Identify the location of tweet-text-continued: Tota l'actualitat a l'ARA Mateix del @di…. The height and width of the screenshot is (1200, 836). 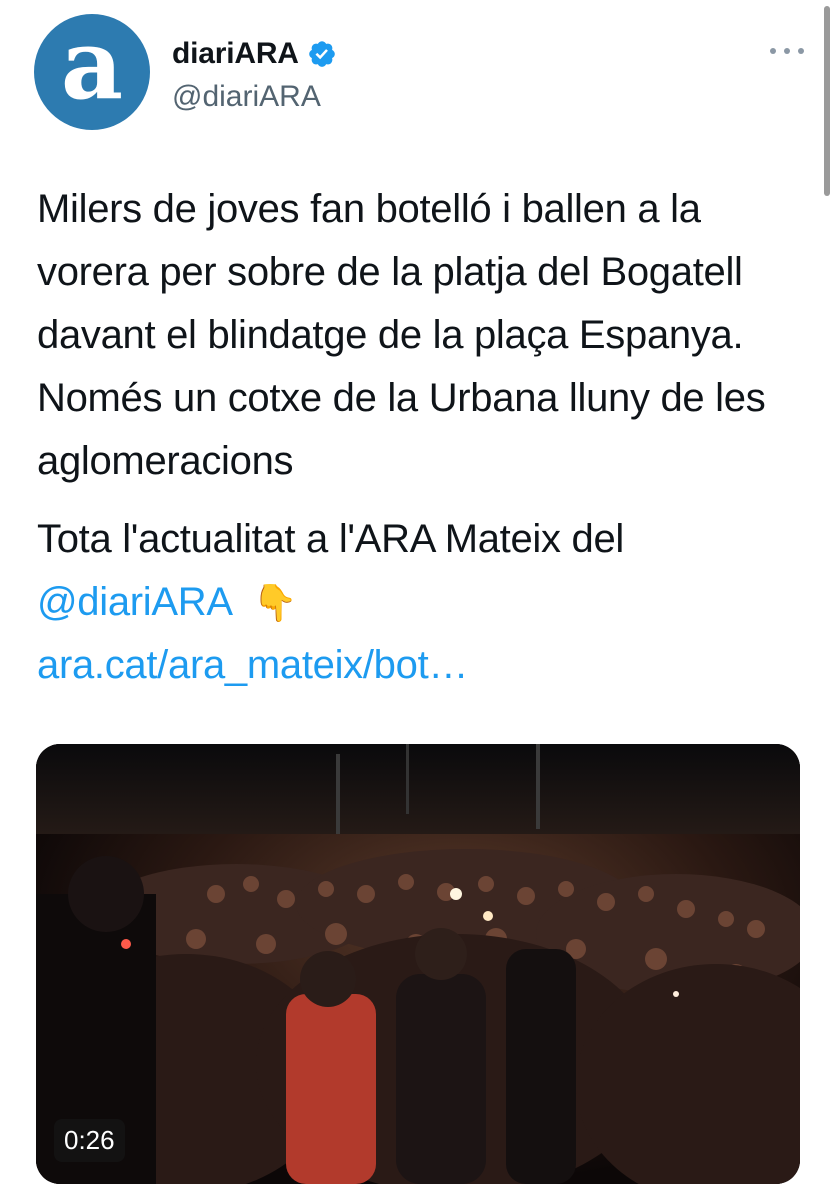
(427, 602).